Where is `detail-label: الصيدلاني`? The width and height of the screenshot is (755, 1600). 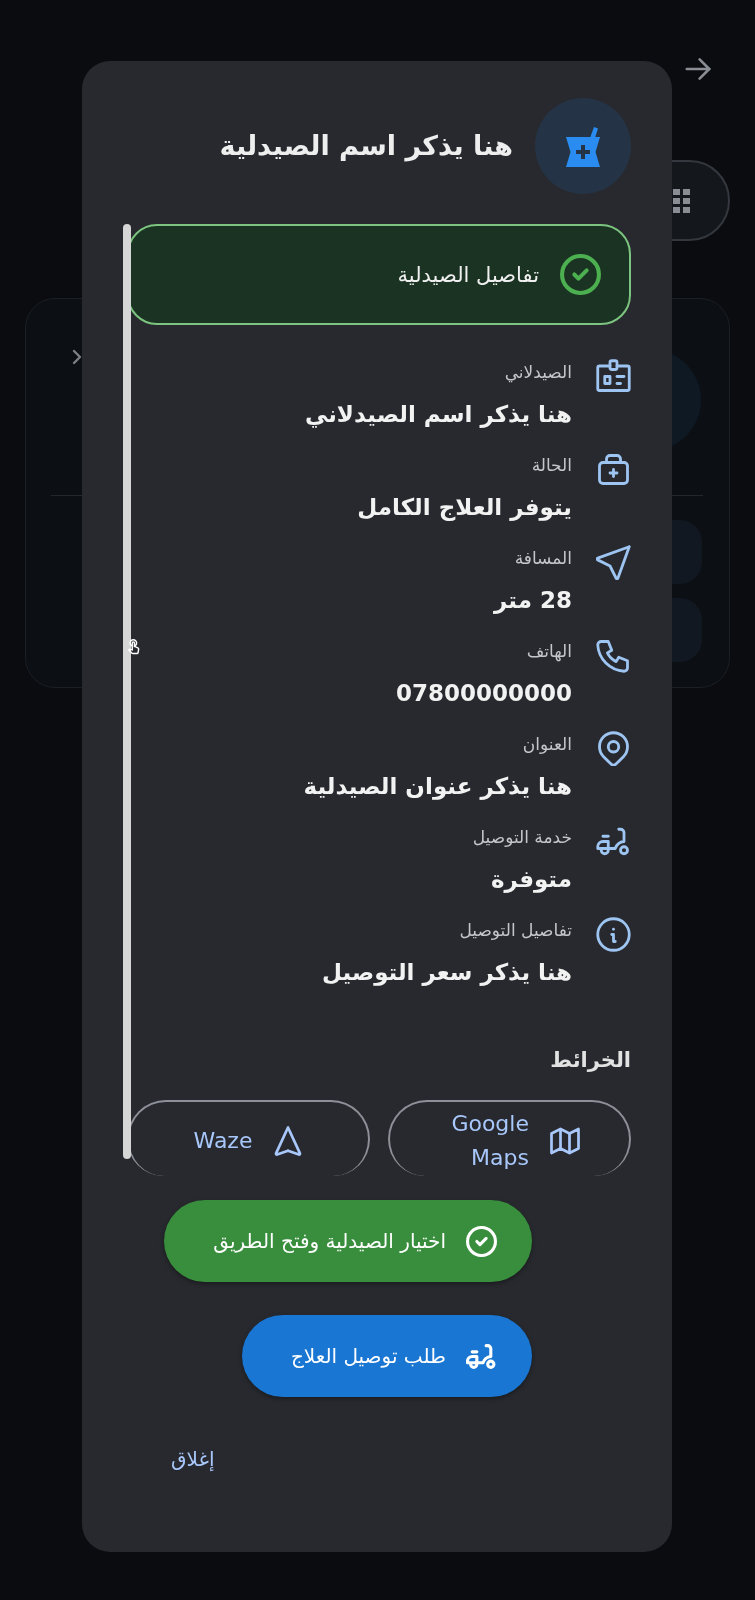 detail-label: الصيدلاني is located at coordinates (537, 373).